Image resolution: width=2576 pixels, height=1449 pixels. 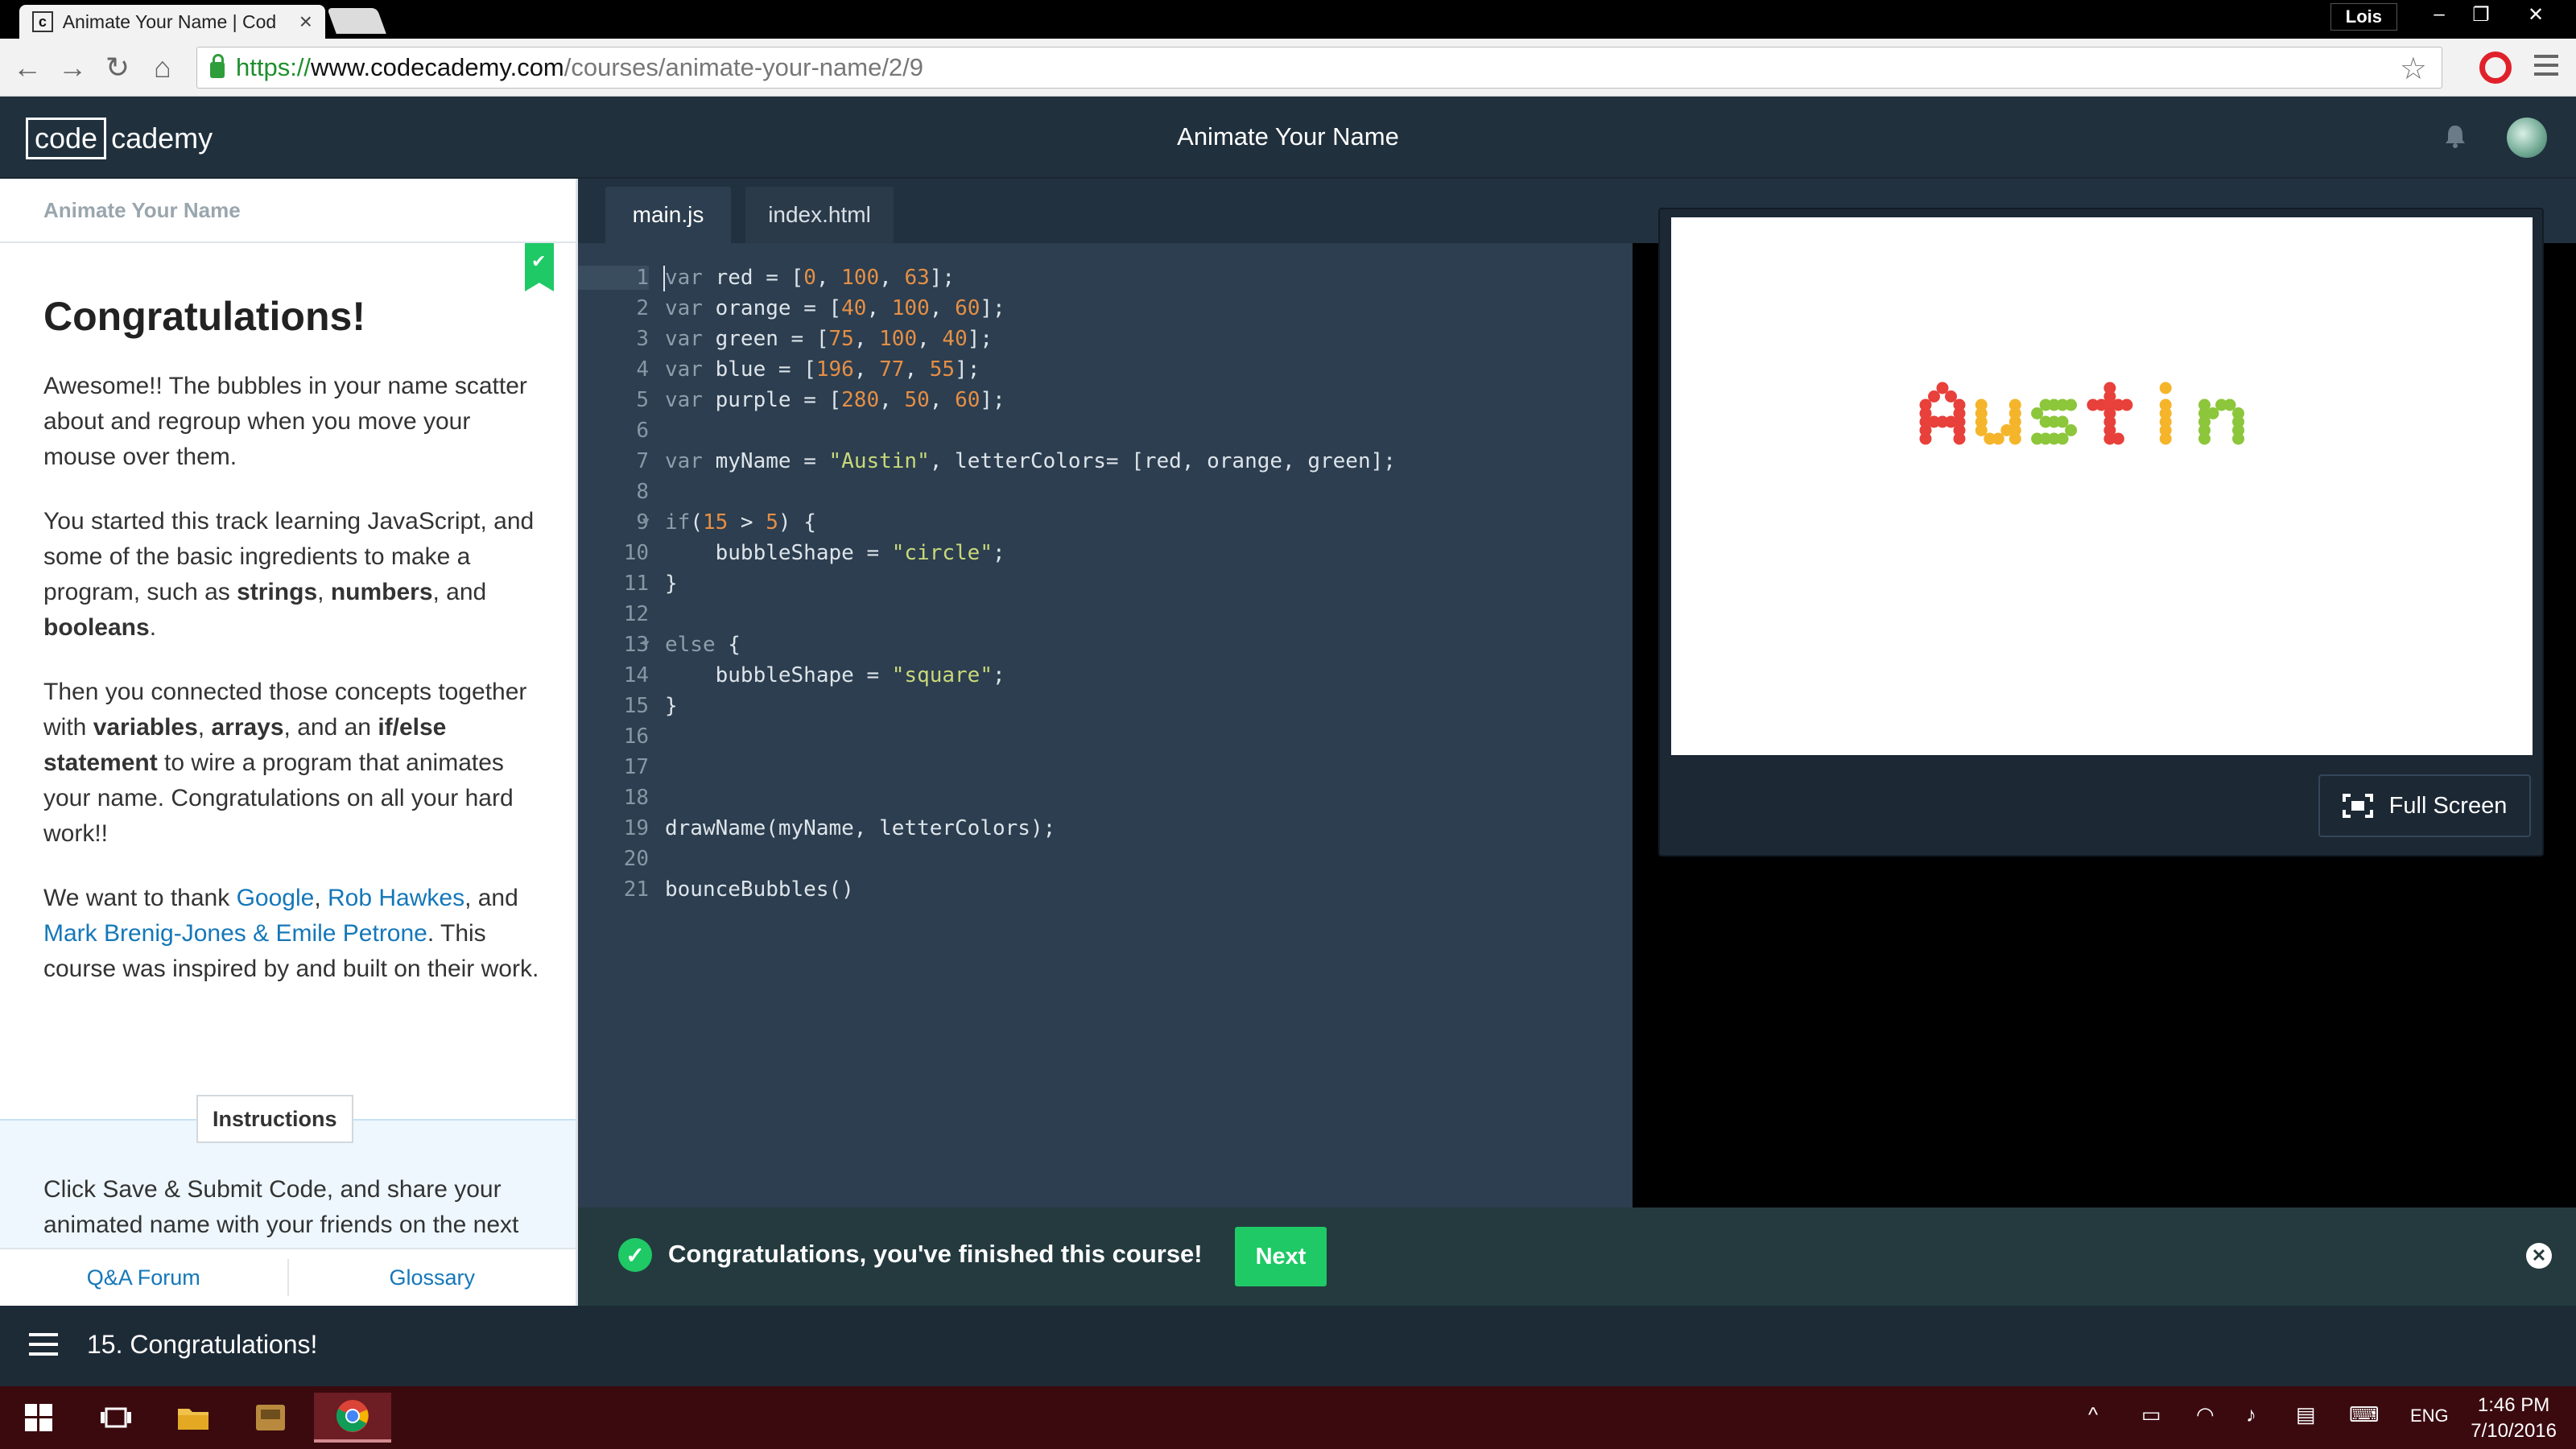 What do you see at coordinates (2205, 1414) in the screenshot?
I see `wifi-icon: ◠` at bounding box center [2205, 1414].